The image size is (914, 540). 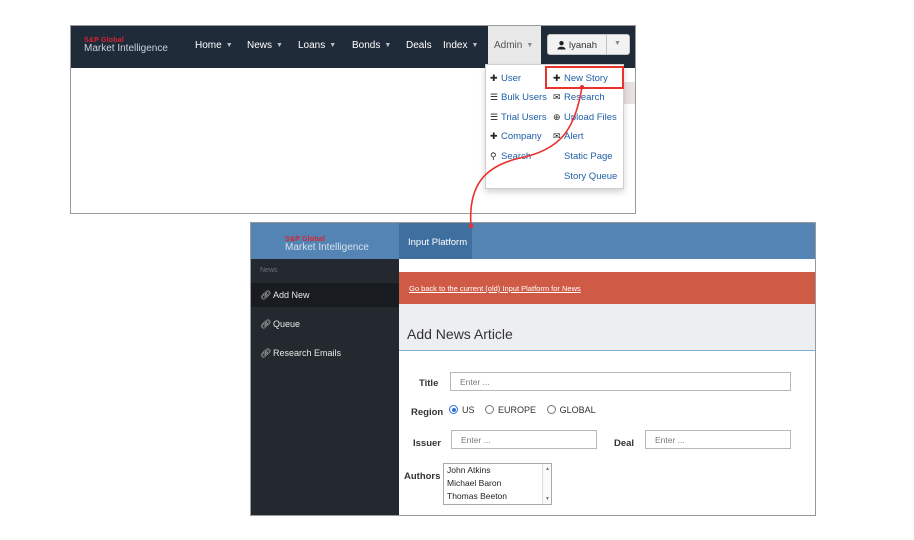 What do you see at coordinates (427, 412) in the screenshot?
I see `region-label: Region` at bounding box center [427, 412].